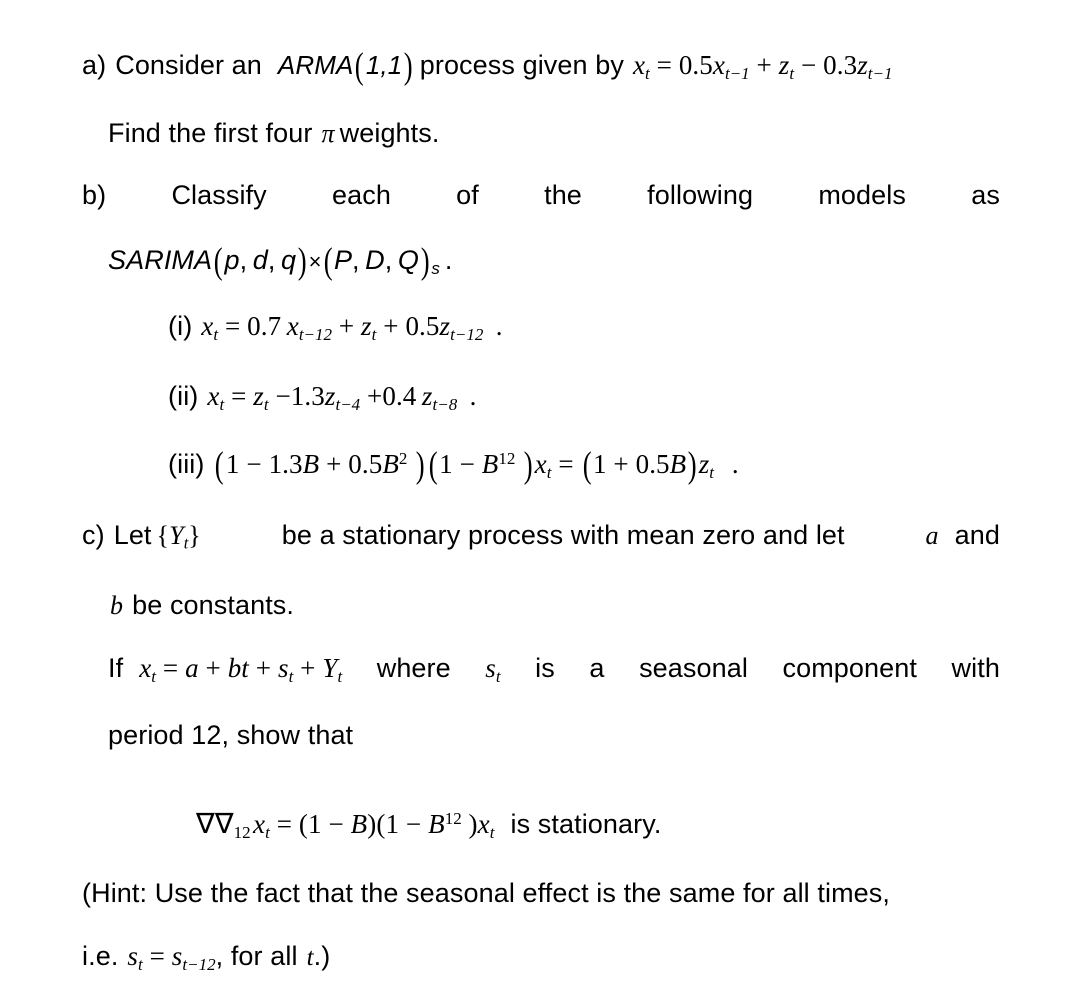  I want to click on question-b-word-following: following, so click(700, 195).